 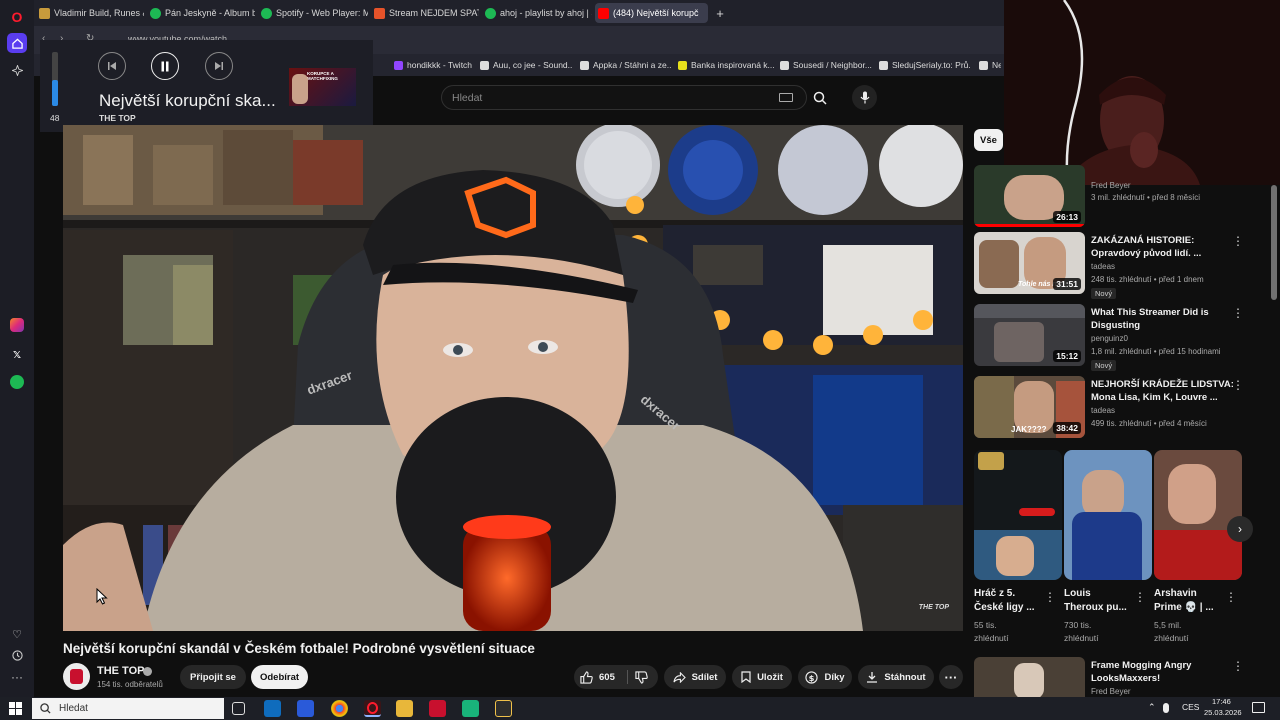 I want to click on voice-search-button, so click(x=864, y=97).